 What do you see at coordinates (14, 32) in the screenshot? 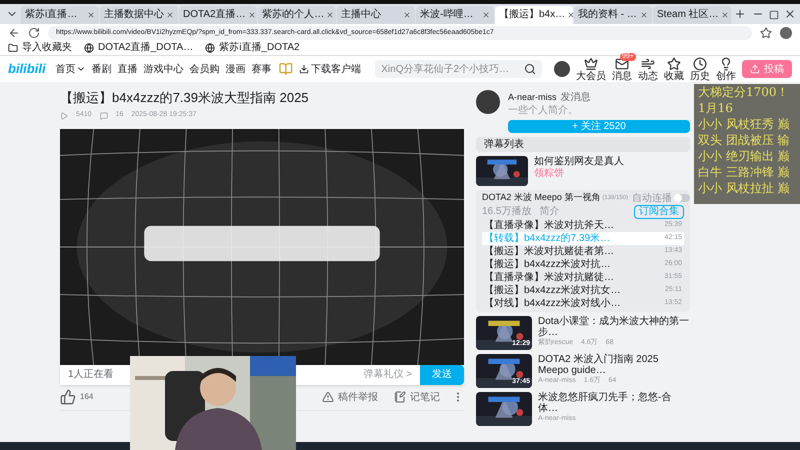
I see `back-icon` at bounding box center [14, 32].